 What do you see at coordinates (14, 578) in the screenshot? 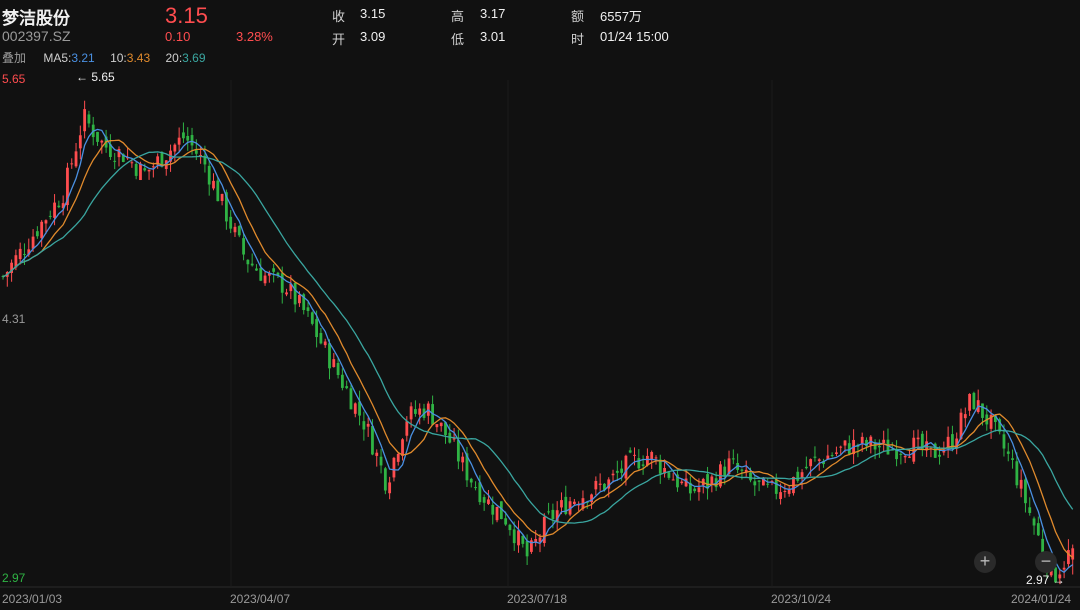
I see `y-axis-min-label: 2.97` at bounding box center [14, 578].